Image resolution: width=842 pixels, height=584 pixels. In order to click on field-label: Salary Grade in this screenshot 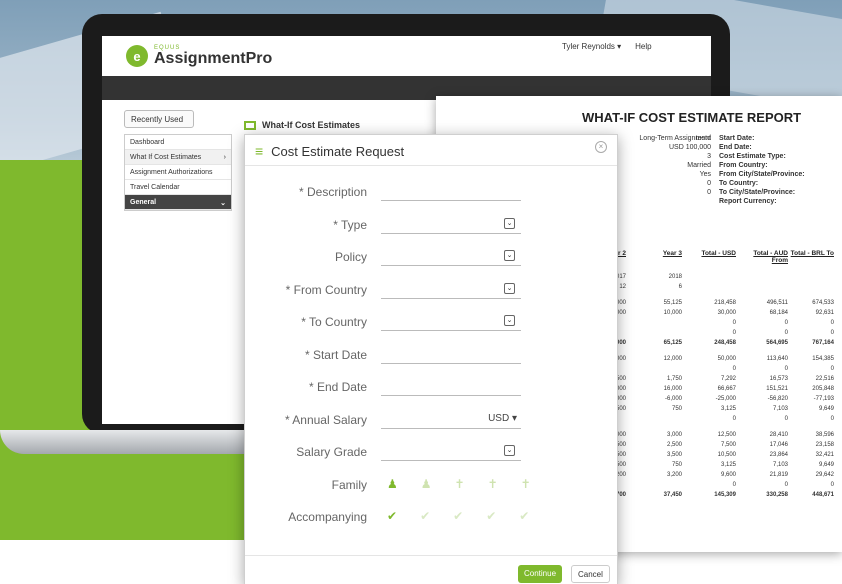, I will do `click(331, 452)`.